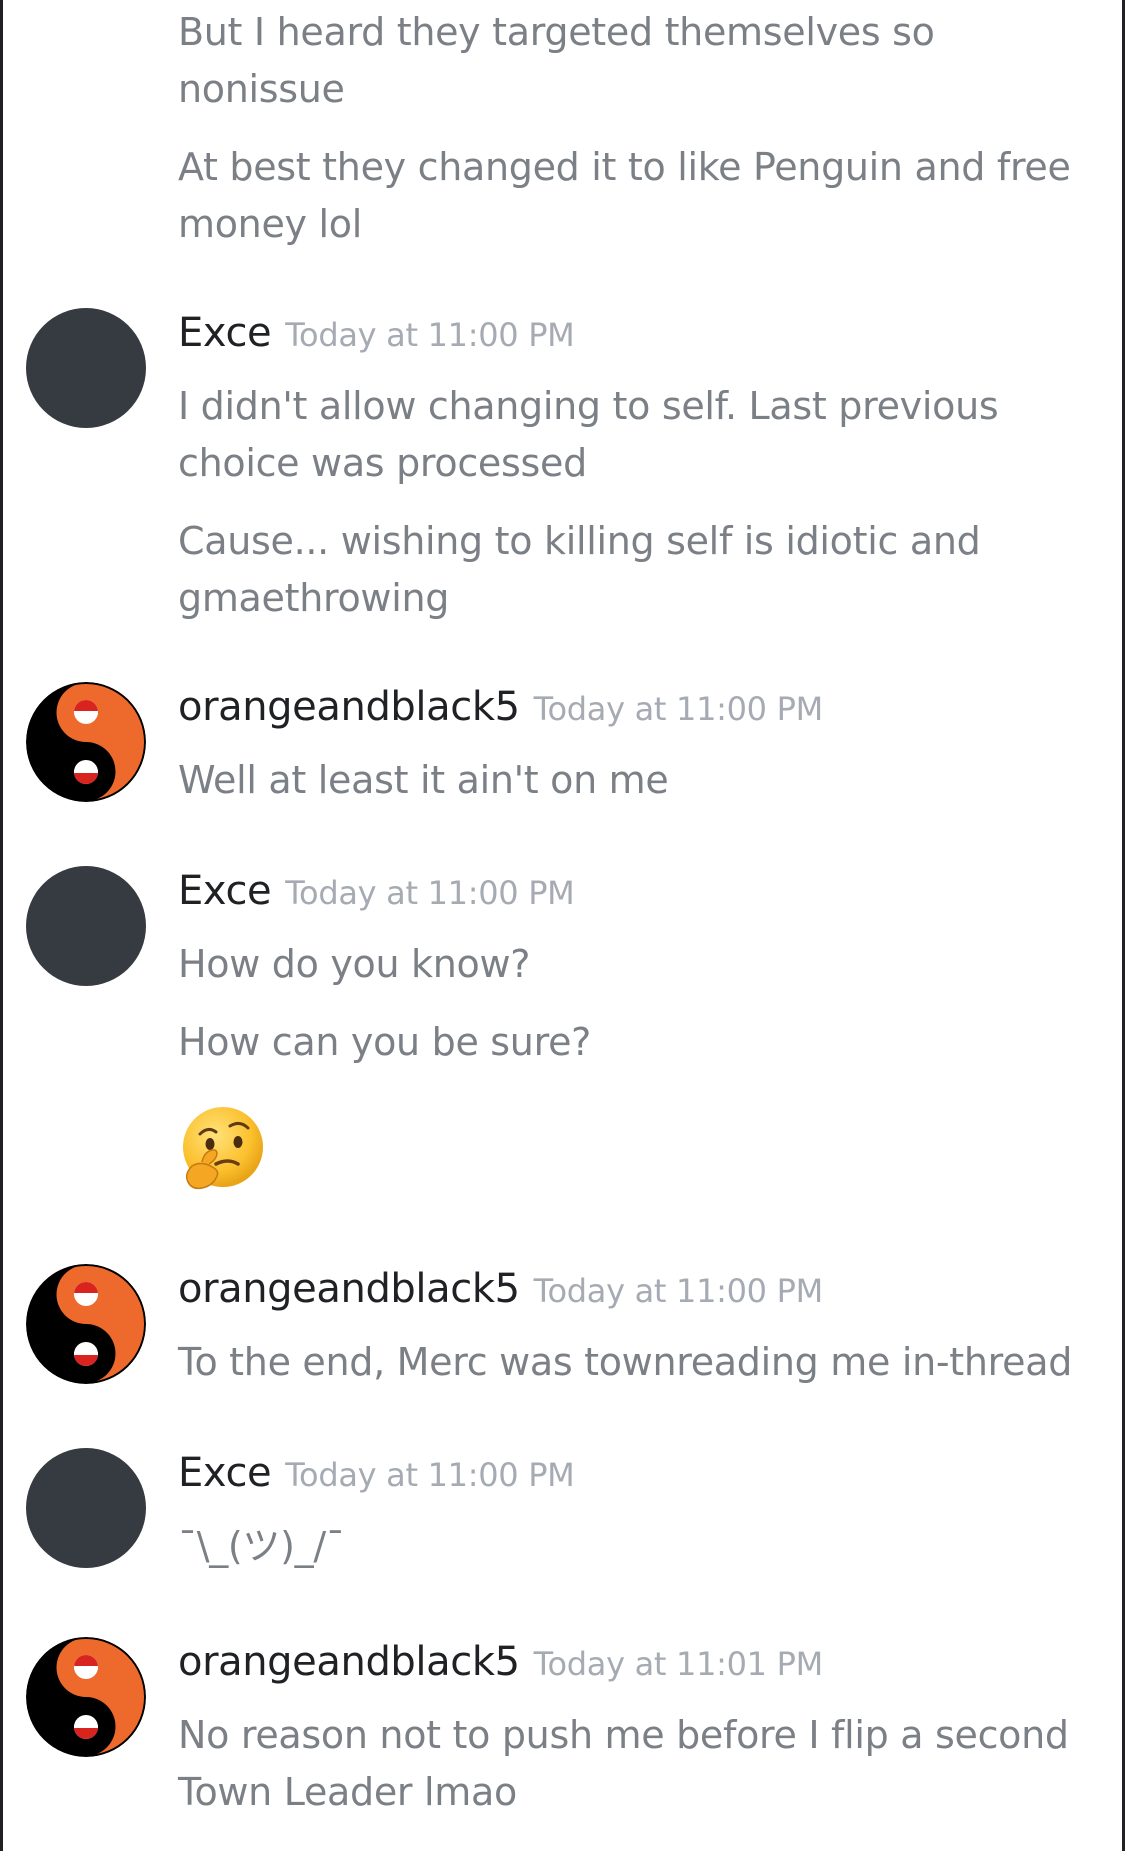  I want to click on message-text: Well at least it ain't on me, so click(423, 780).